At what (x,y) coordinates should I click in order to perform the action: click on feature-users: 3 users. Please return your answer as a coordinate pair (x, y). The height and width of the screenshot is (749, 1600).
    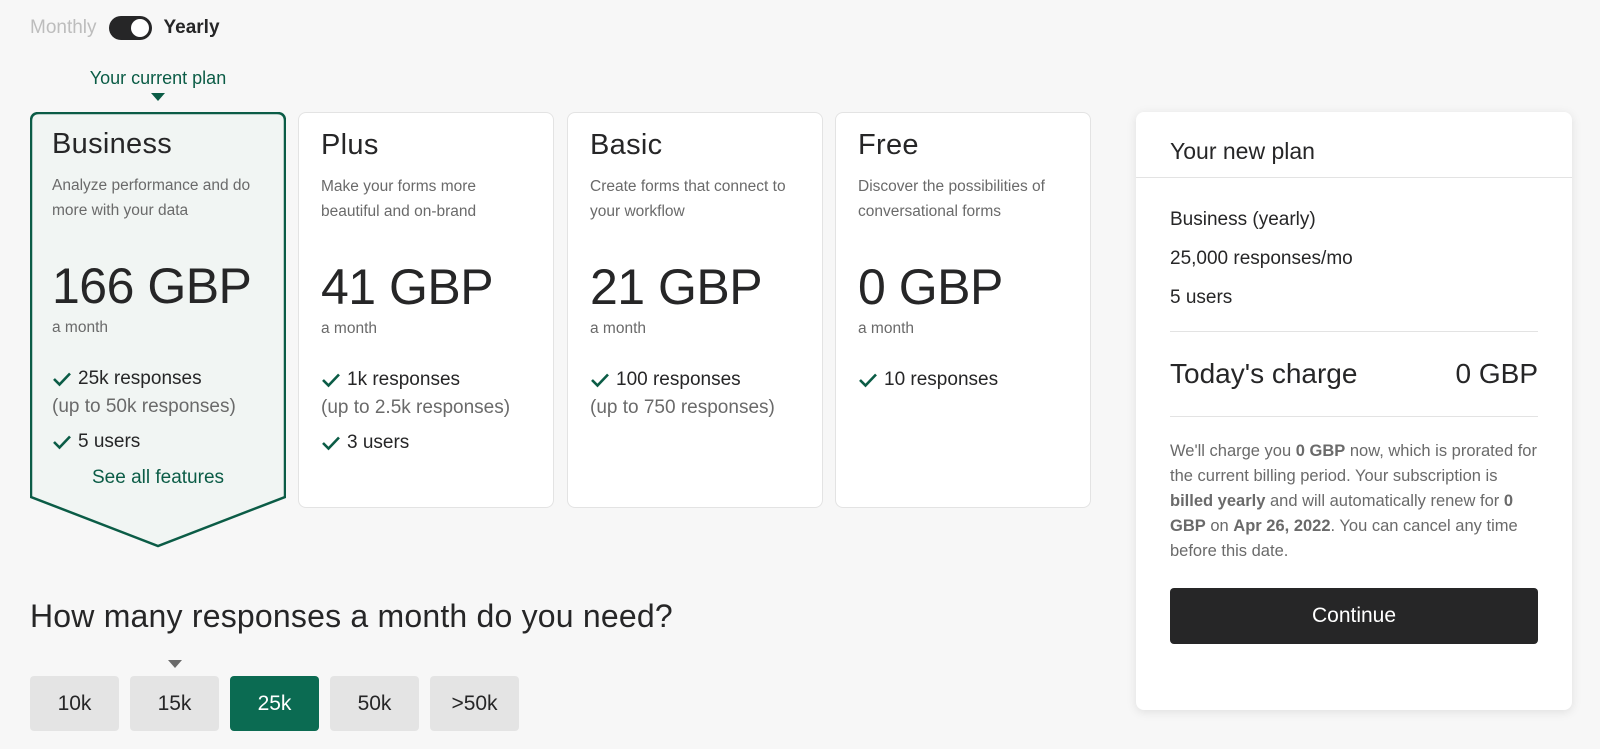
    Looking at the image, I should click on (426, 443).